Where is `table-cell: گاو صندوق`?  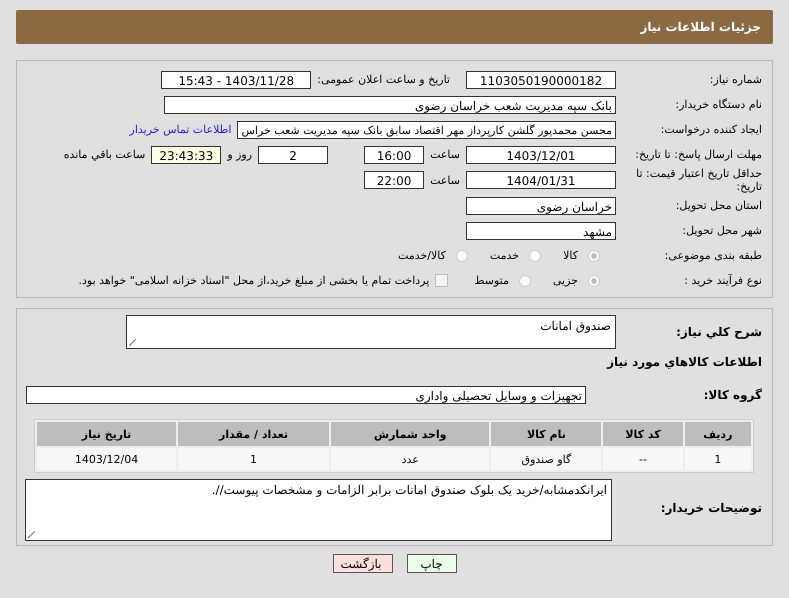
table-cell: گاو صندوق is located at coordinates (546, 459).